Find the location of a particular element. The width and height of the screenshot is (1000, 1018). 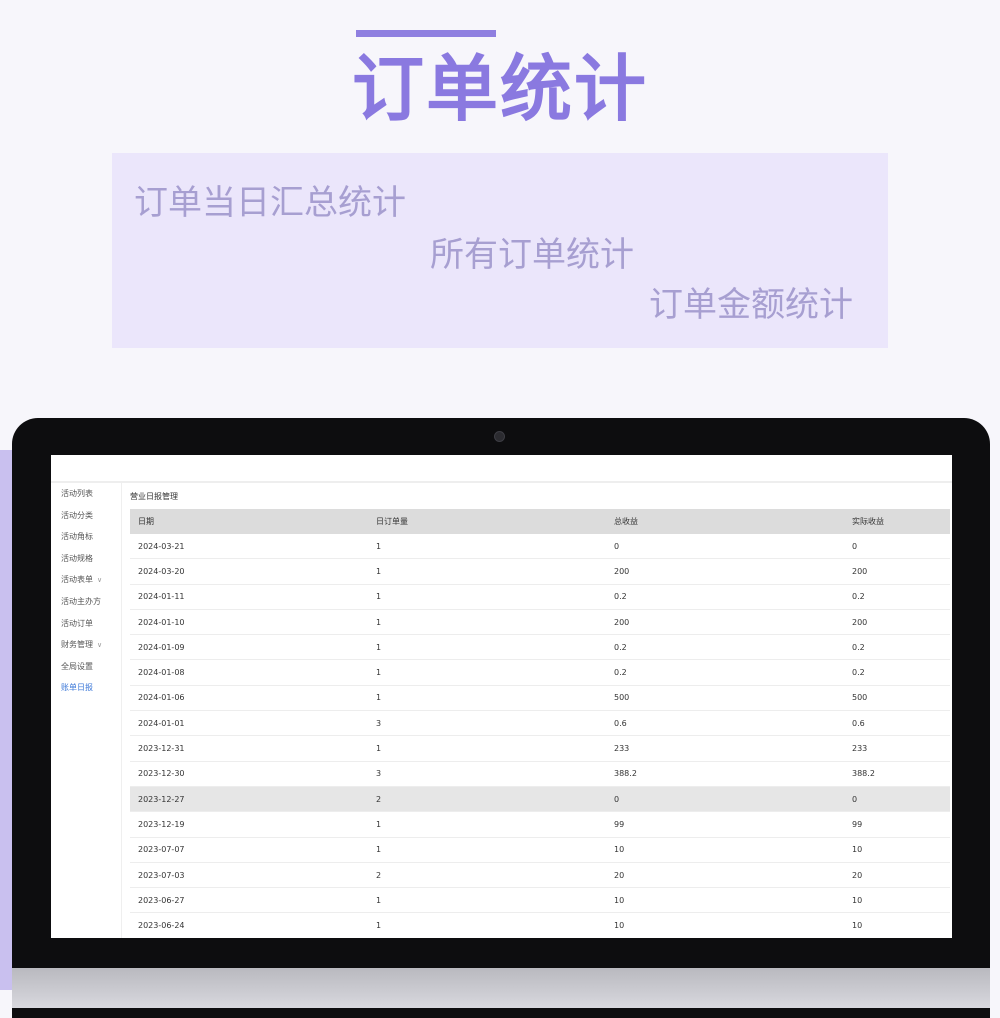

table-row: 2024-01-06 1 500 500 is located at coordinates (540, 698).